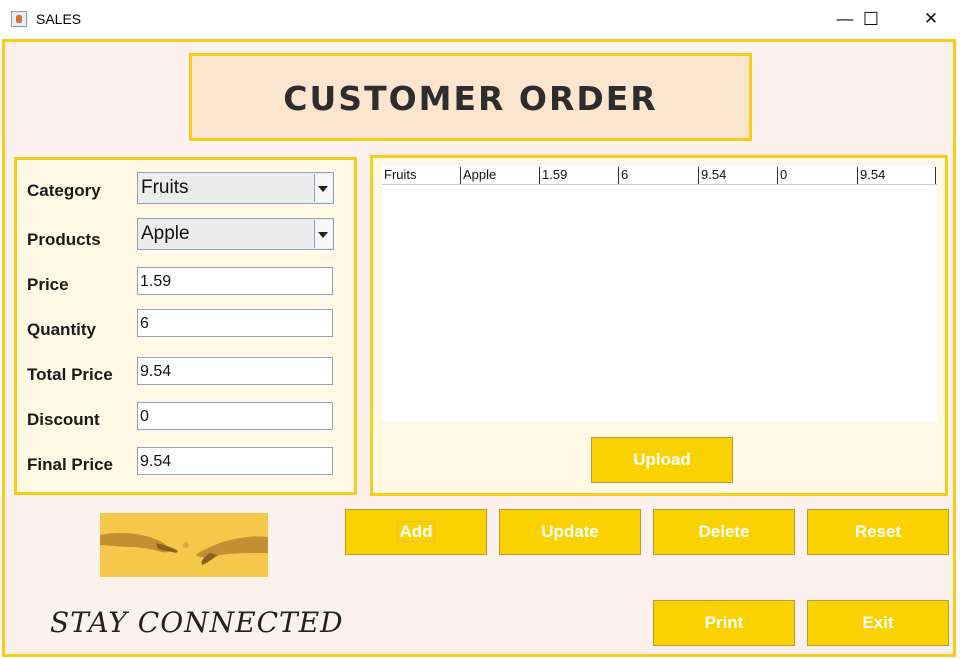 The width and height of the screenshot is (960, 659). What do you see at coordinates (64, 239) in the screenshot?
I see `products-label: Products` at bounding box center [64, 239].